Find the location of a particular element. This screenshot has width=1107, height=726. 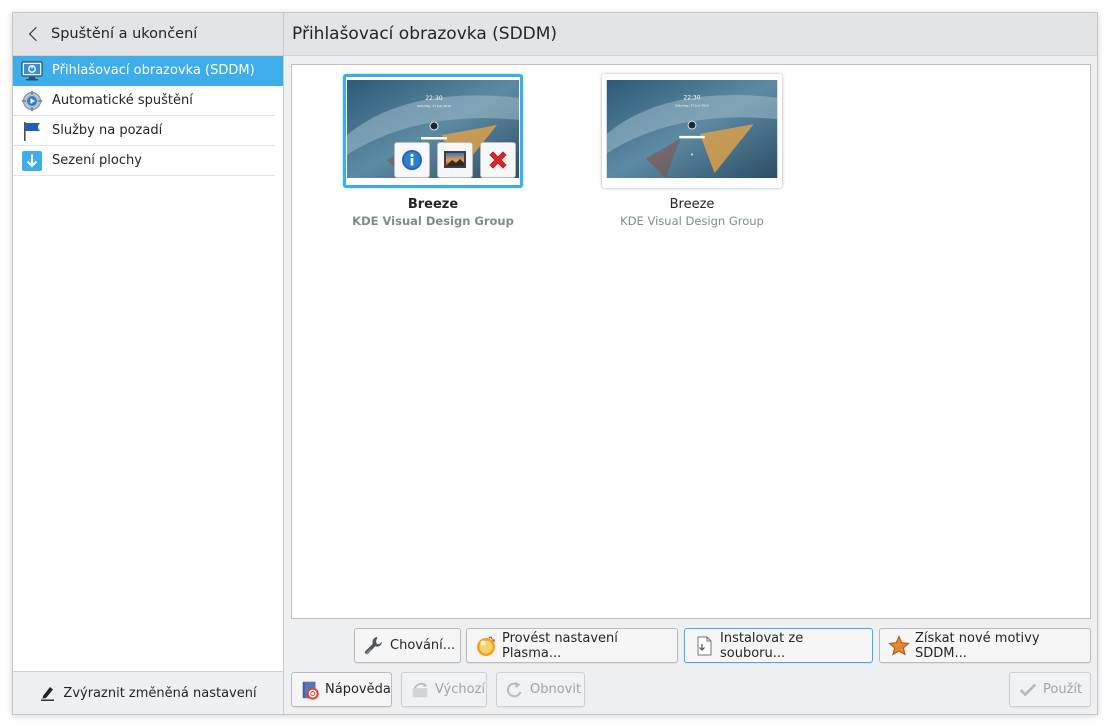

sidebar-title: Spuštění a ukončení is located at coordinates (124, 34).